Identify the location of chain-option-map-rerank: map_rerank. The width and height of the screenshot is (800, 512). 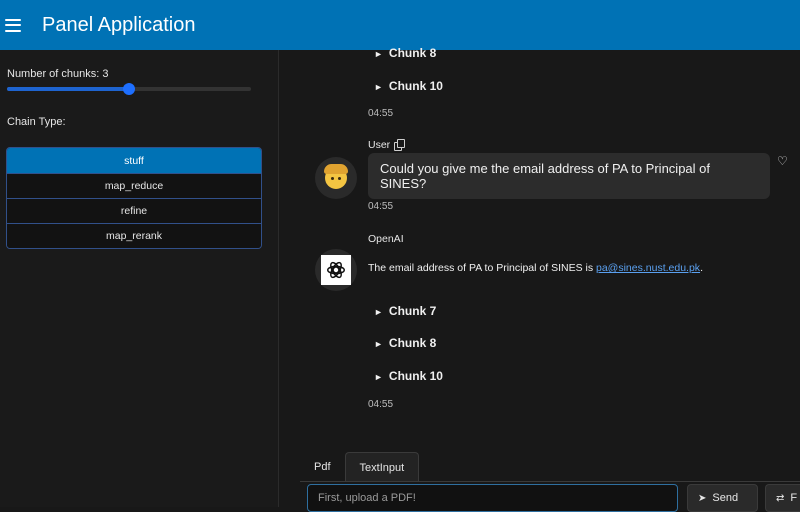
(134, 235).